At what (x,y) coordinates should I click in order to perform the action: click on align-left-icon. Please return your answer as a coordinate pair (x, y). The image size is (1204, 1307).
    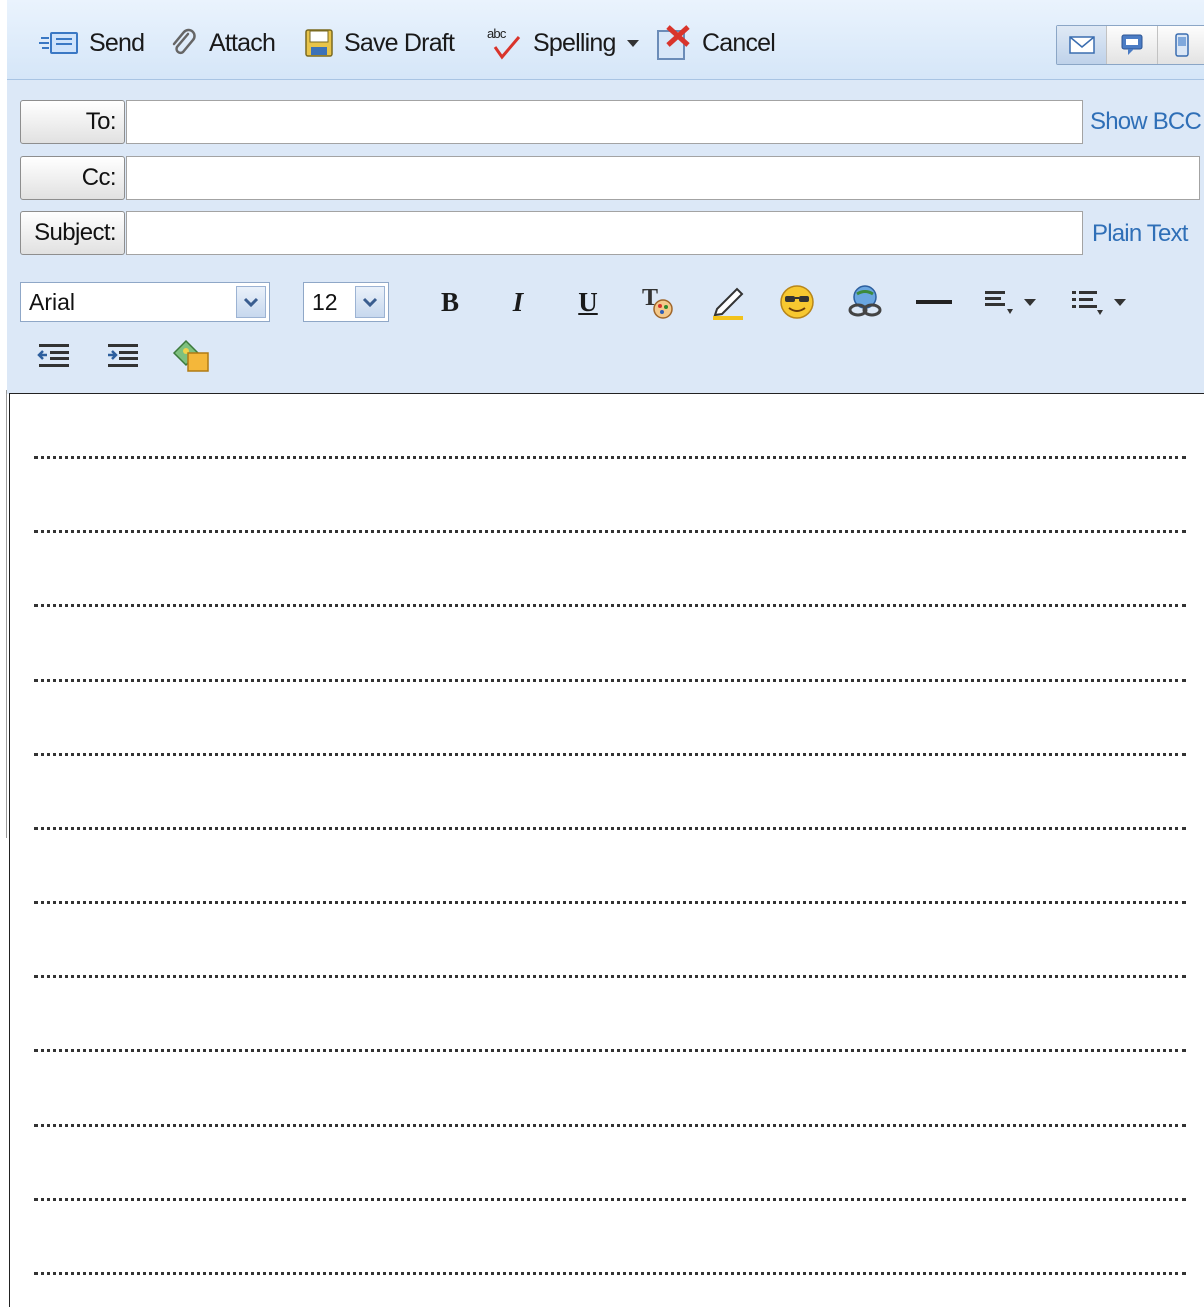
    Looking at the image, I should click on (999, 302).